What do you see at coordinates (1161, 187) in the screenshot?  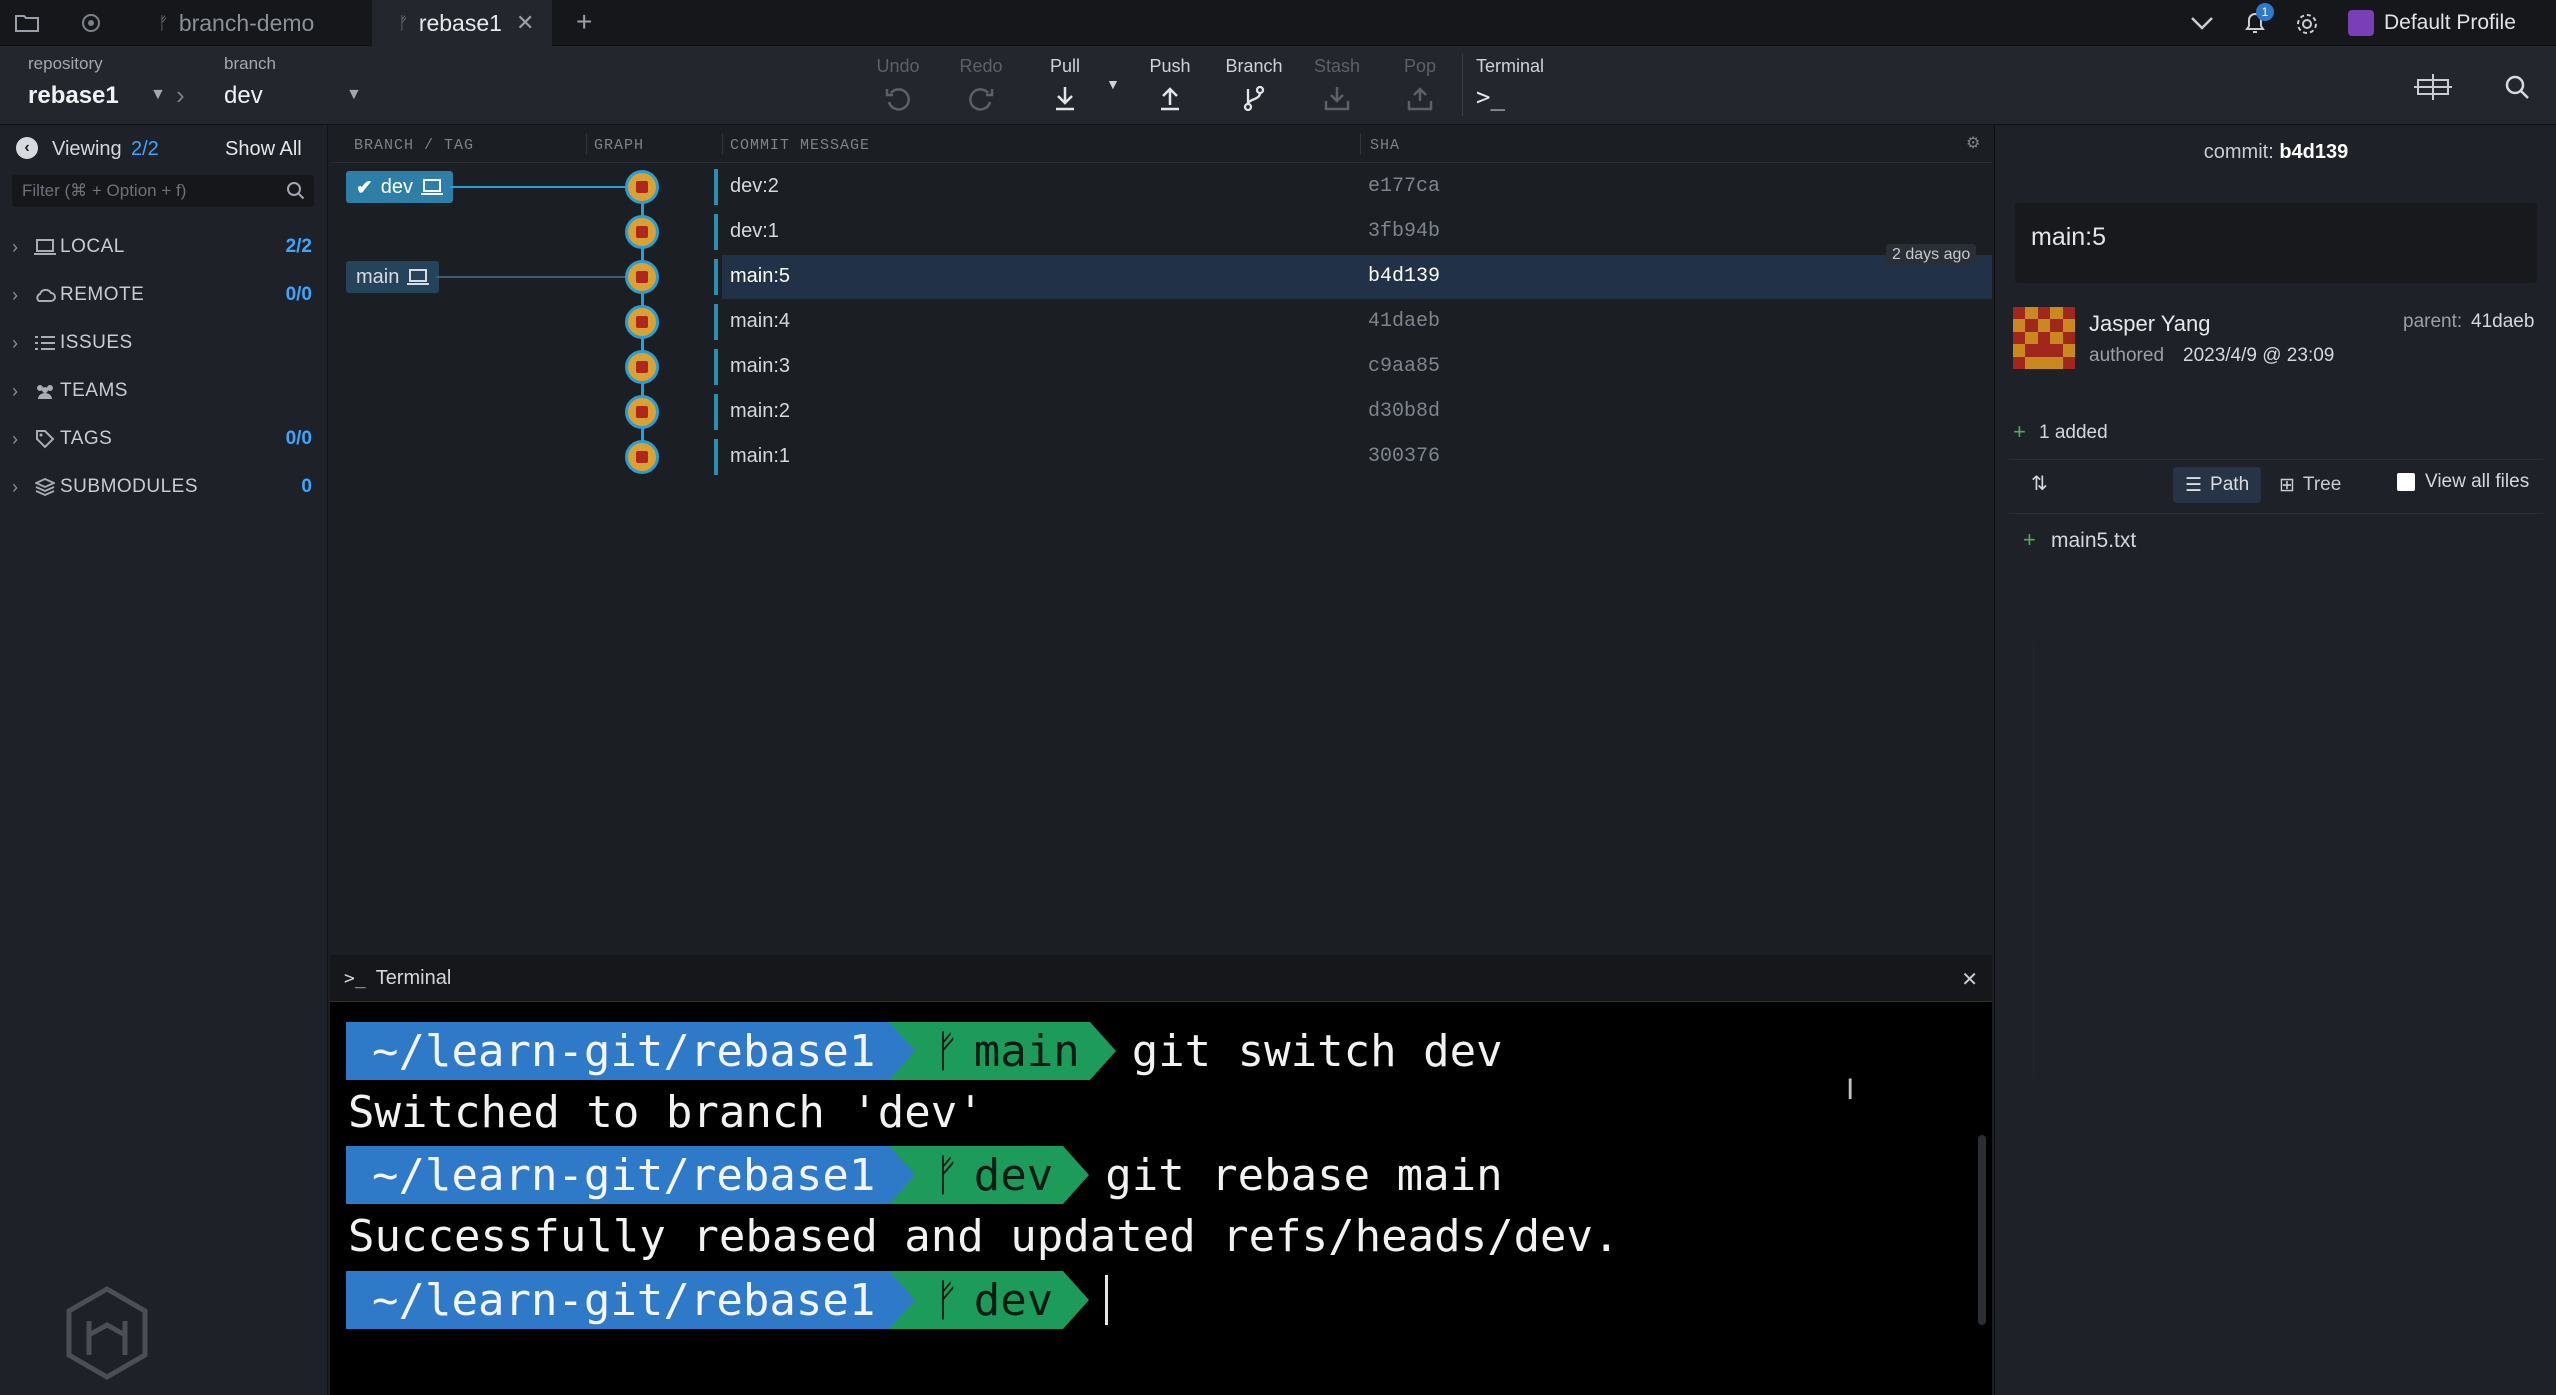 I see `commit-row: ✔ dev dev:2 e177ca` at bounding box center [1161, 187].